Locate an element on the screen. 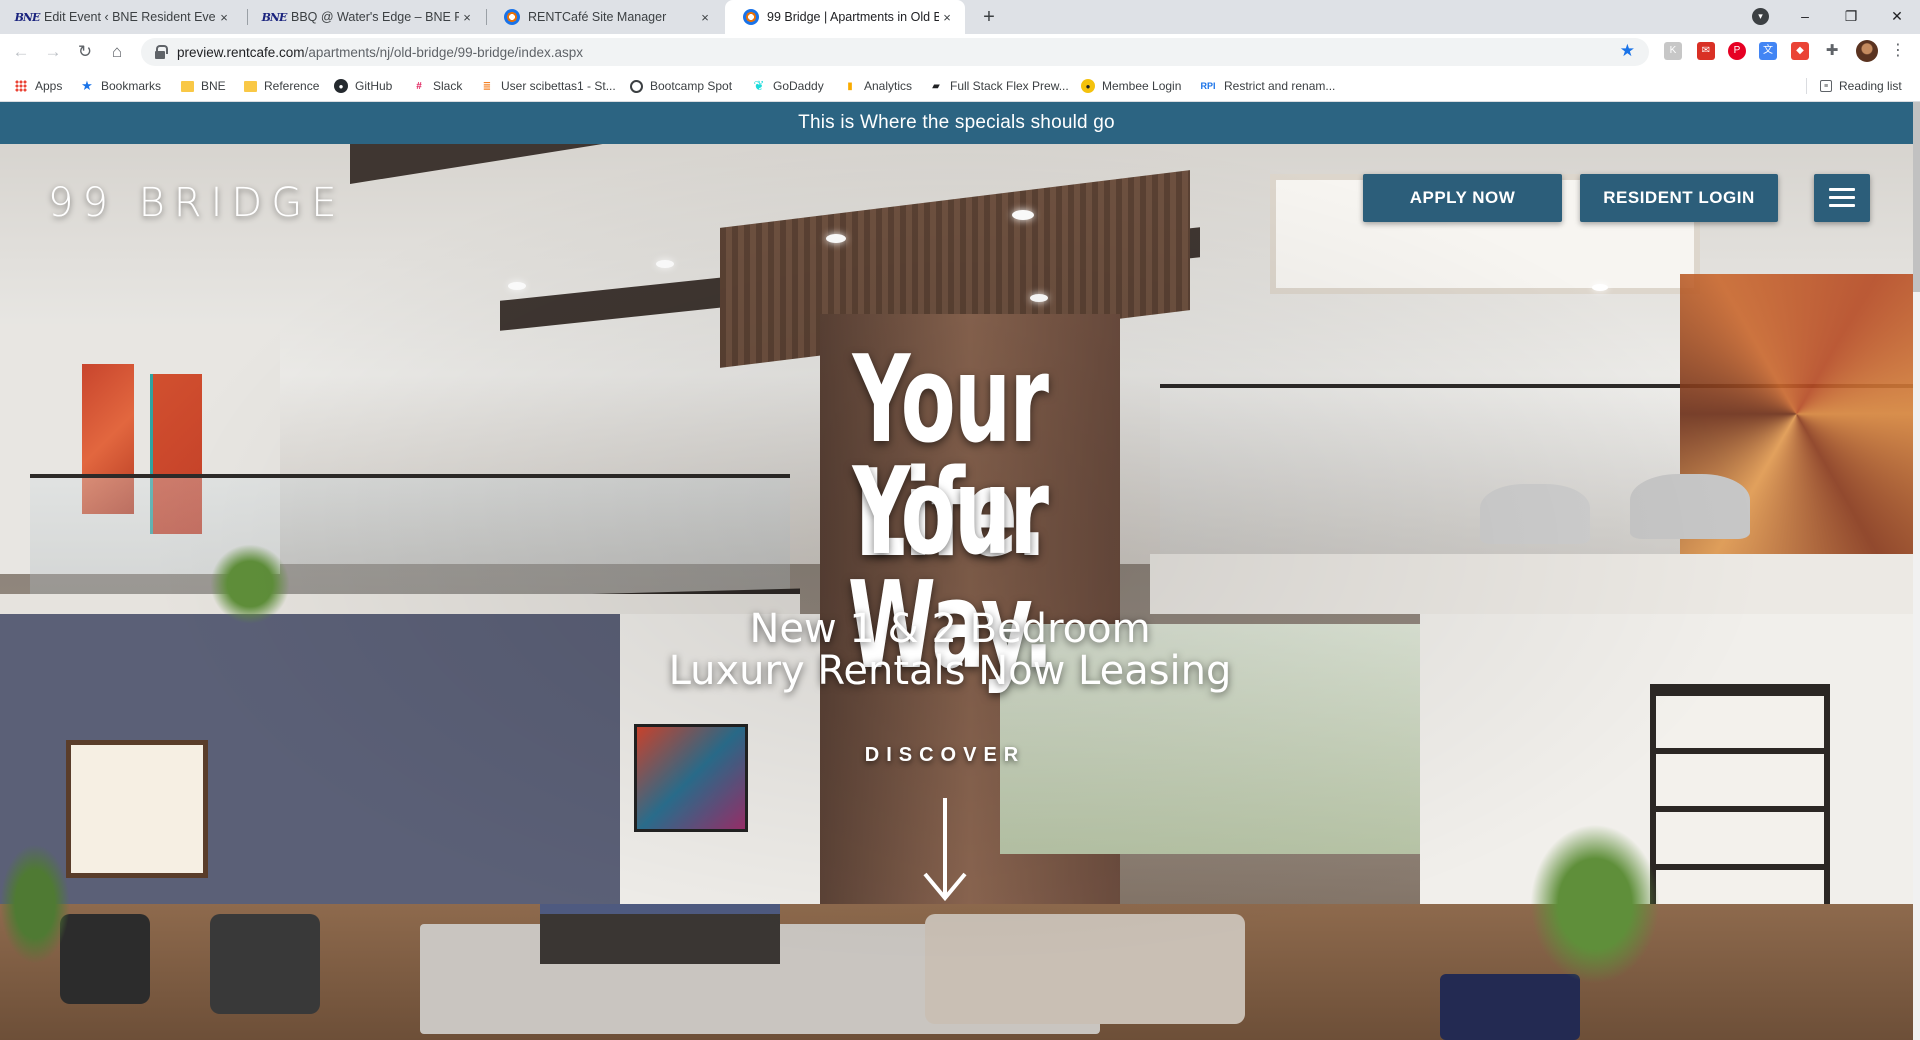 The image size is (1920, 1040). tab-edit-event: BNE Edit Event ‹ BNE Resident Events × is located at coordinates (121, 17).